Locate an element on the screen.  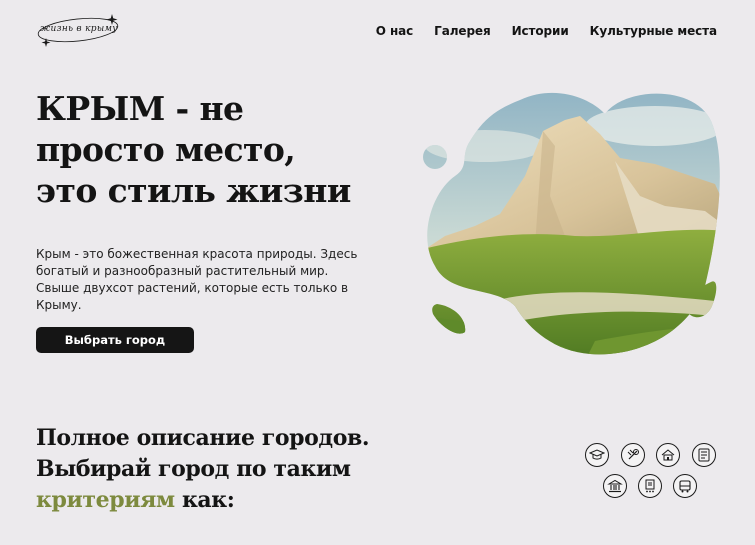
nav-gallery: Галерея is located at coordinates (462, 31).